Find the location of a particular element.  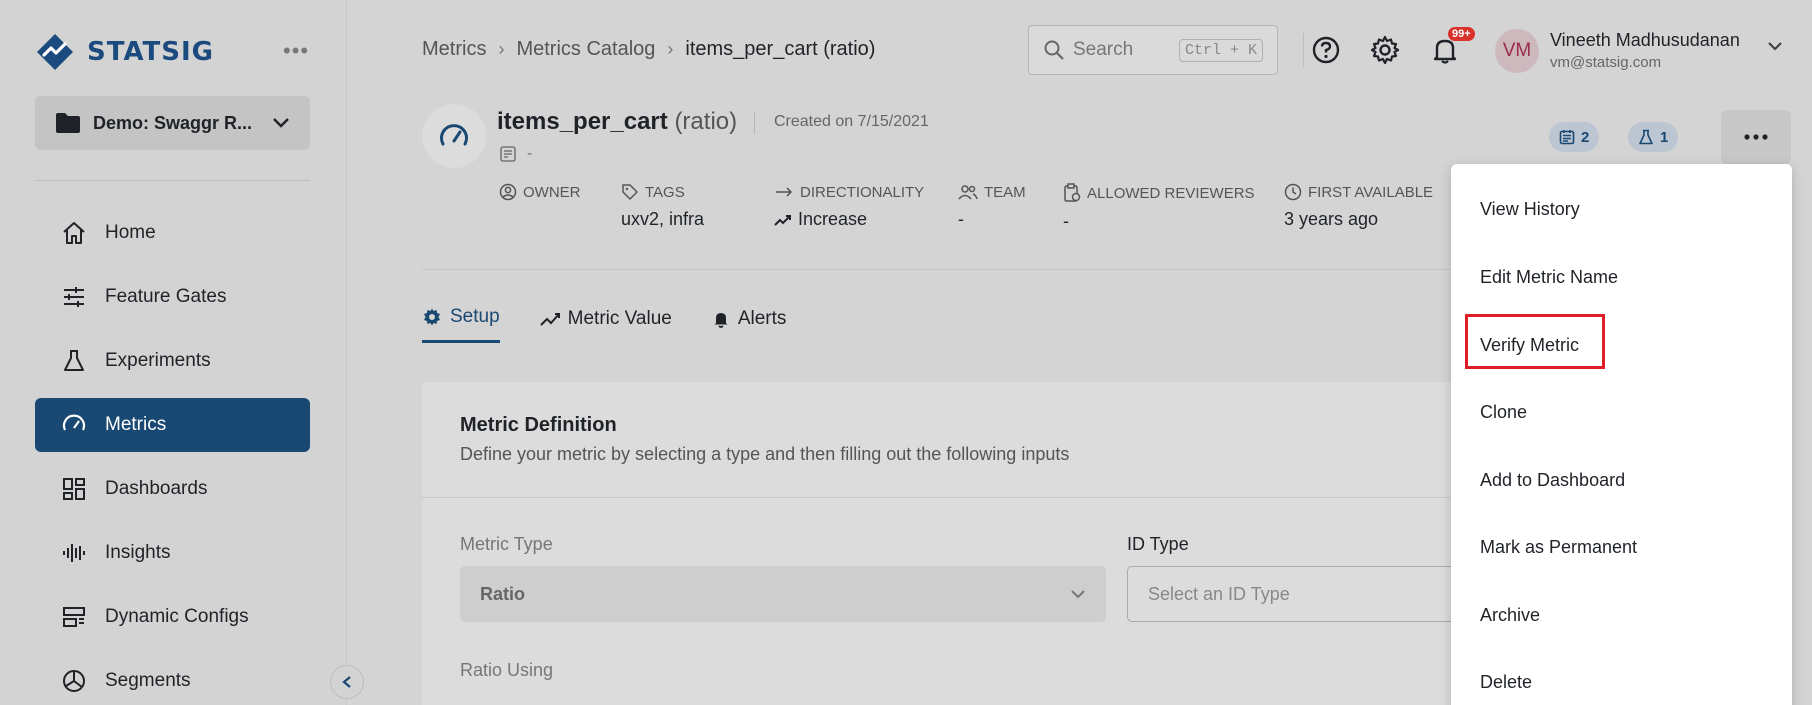

tab-bar: Setup Metric Value Alerts is located at coordinates (604, 324).